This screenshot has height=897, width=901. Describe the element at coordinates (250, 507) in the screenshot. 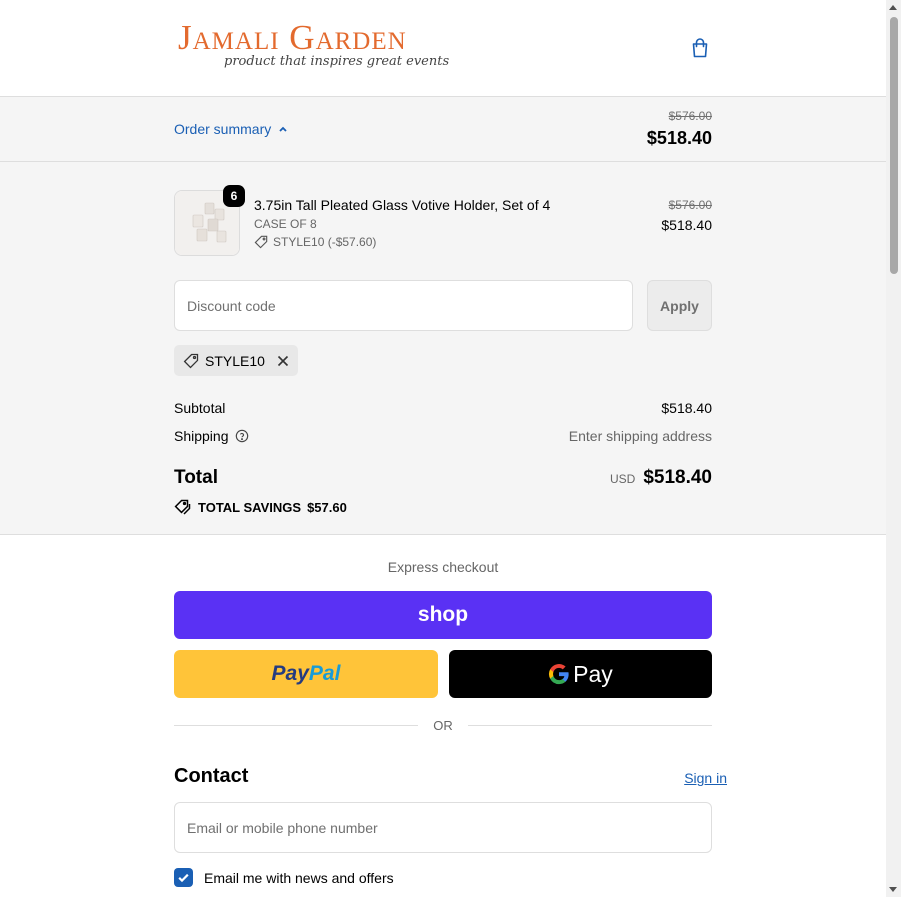

I see `savings-label: TOTAL SAVINGS` at that location.